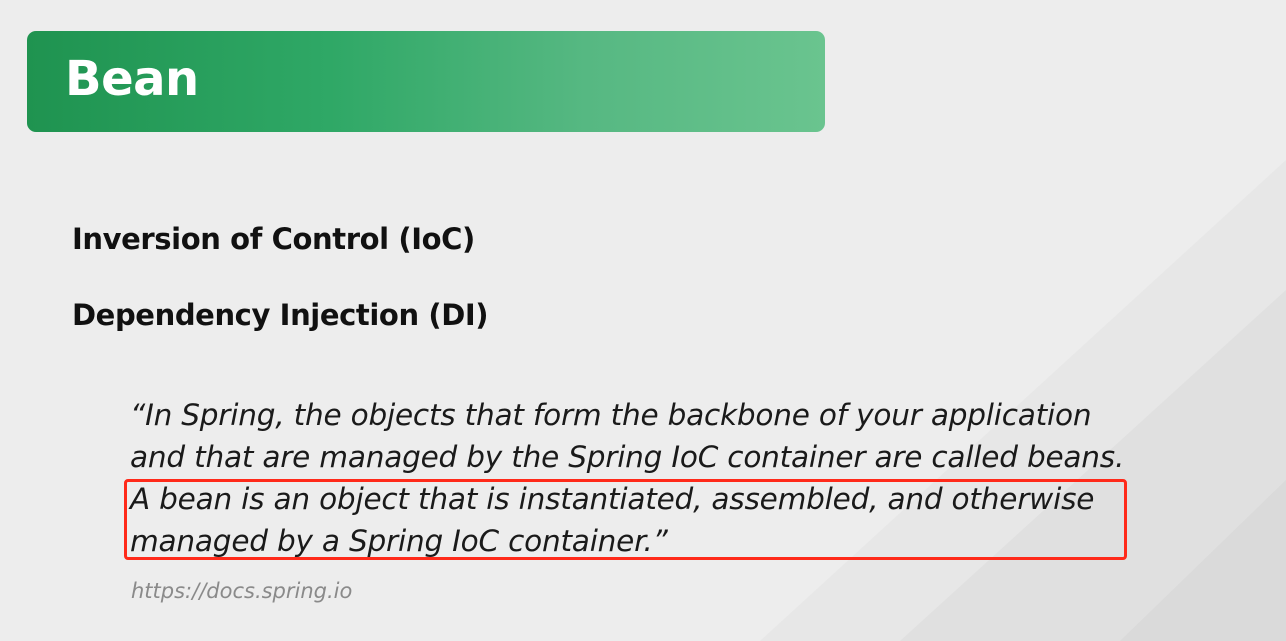  Describe the element at coordinates (280, 315) in the screenshot. I see `heading-di: Dependency Injection (DI)` at that location.